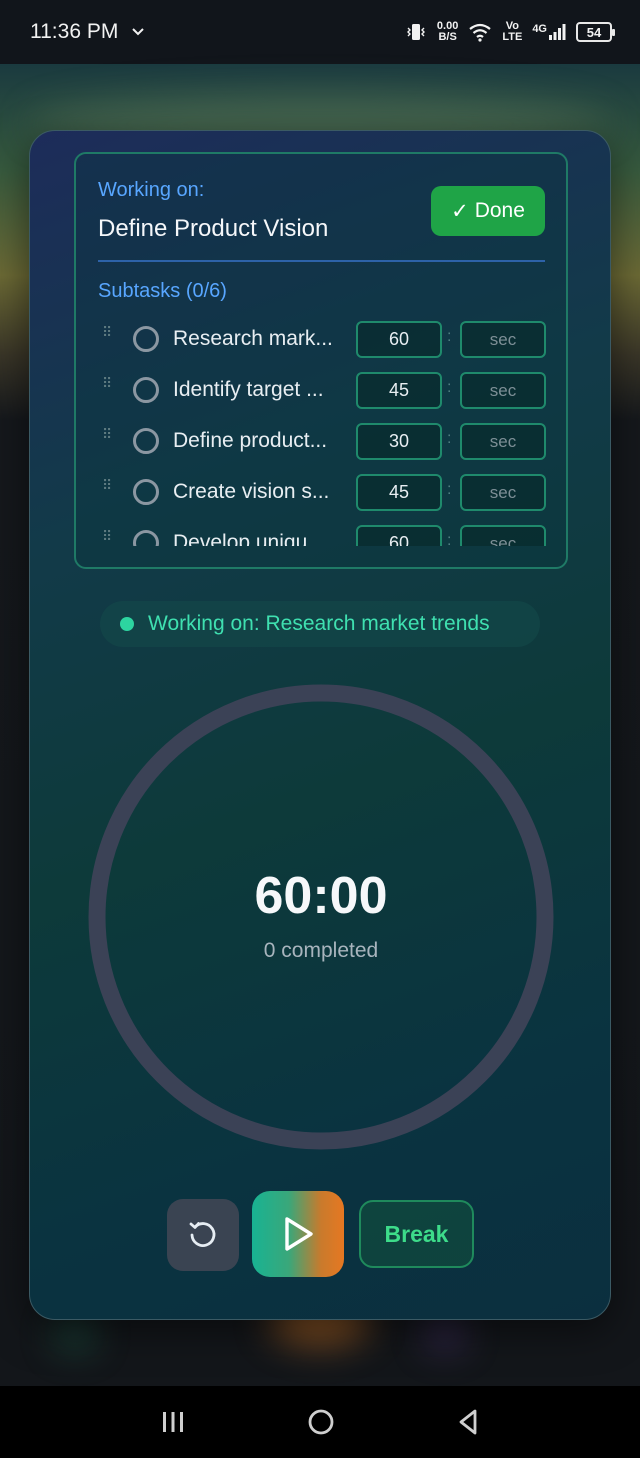  I want to click on reset-icon, so click(202, 1234).